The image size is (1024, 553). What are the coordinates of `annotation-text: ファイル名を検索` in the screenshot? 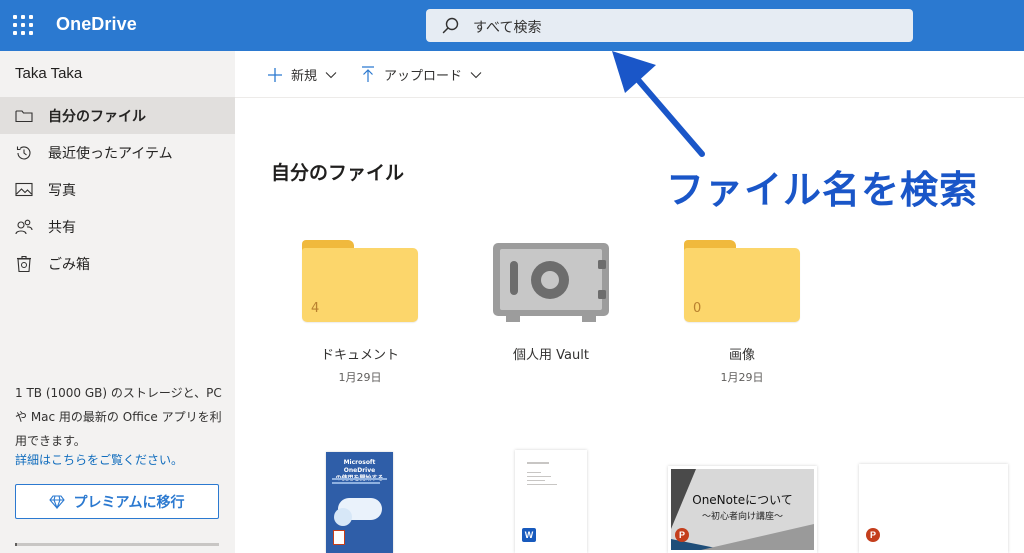 It's located at (822, 190).